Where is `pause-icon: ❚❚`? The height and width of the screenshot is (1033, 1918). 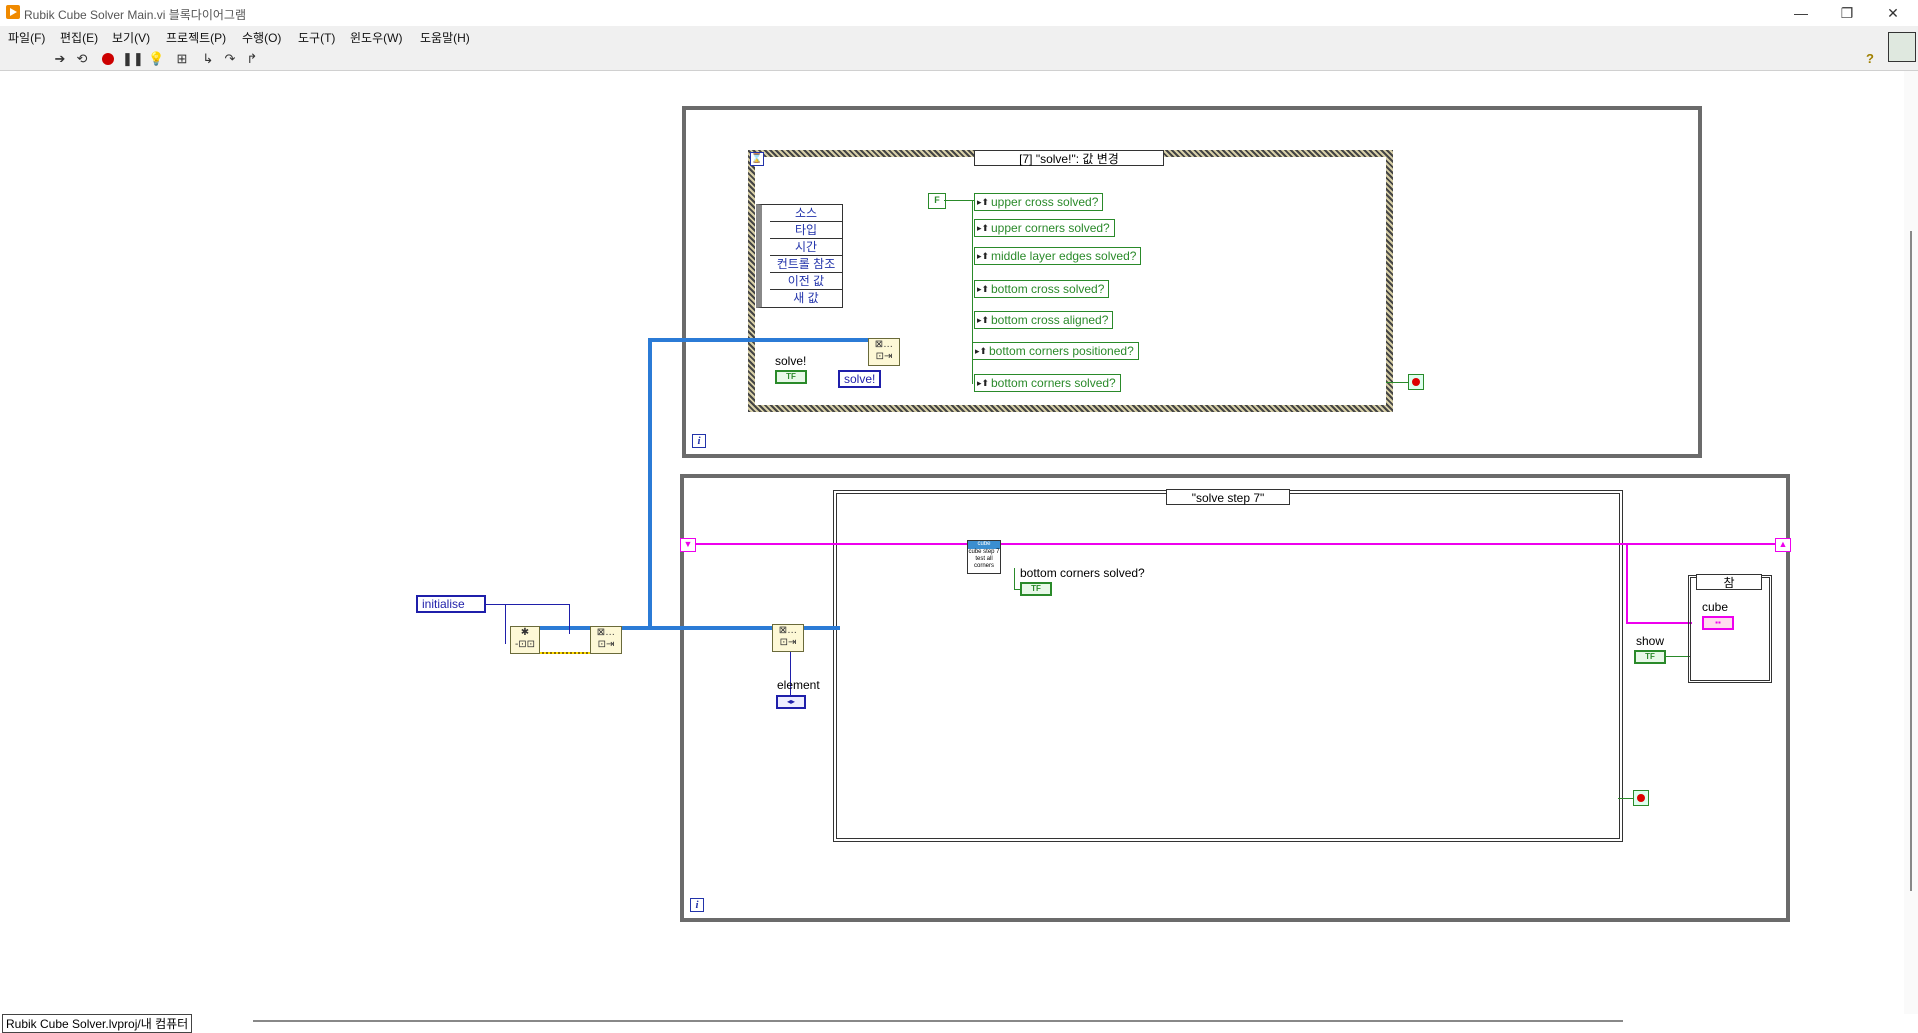 pause-icon: ❚❚ is located at coordinates (133, 59).